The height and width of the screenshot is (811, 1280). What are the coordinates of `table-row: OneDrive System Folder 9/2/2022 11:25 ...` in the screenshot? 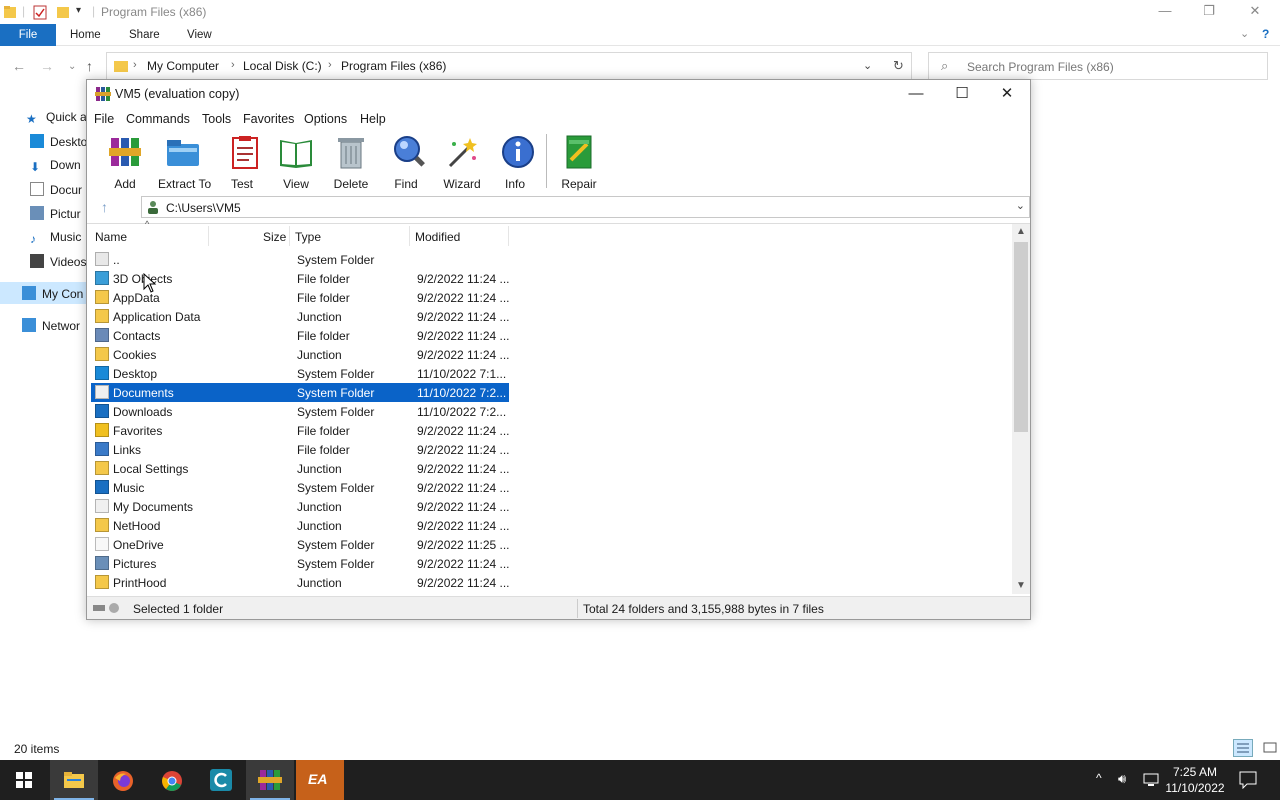 It's located at (300, 544).